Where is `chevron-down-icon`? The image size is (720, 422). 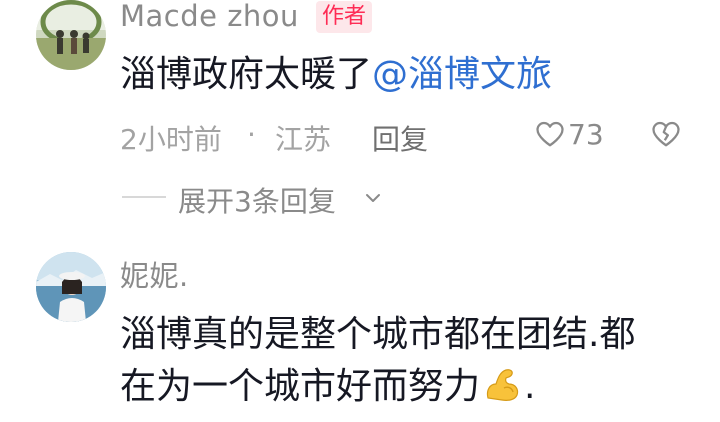 chevron-down-icon is located at coordinates (373, 197).